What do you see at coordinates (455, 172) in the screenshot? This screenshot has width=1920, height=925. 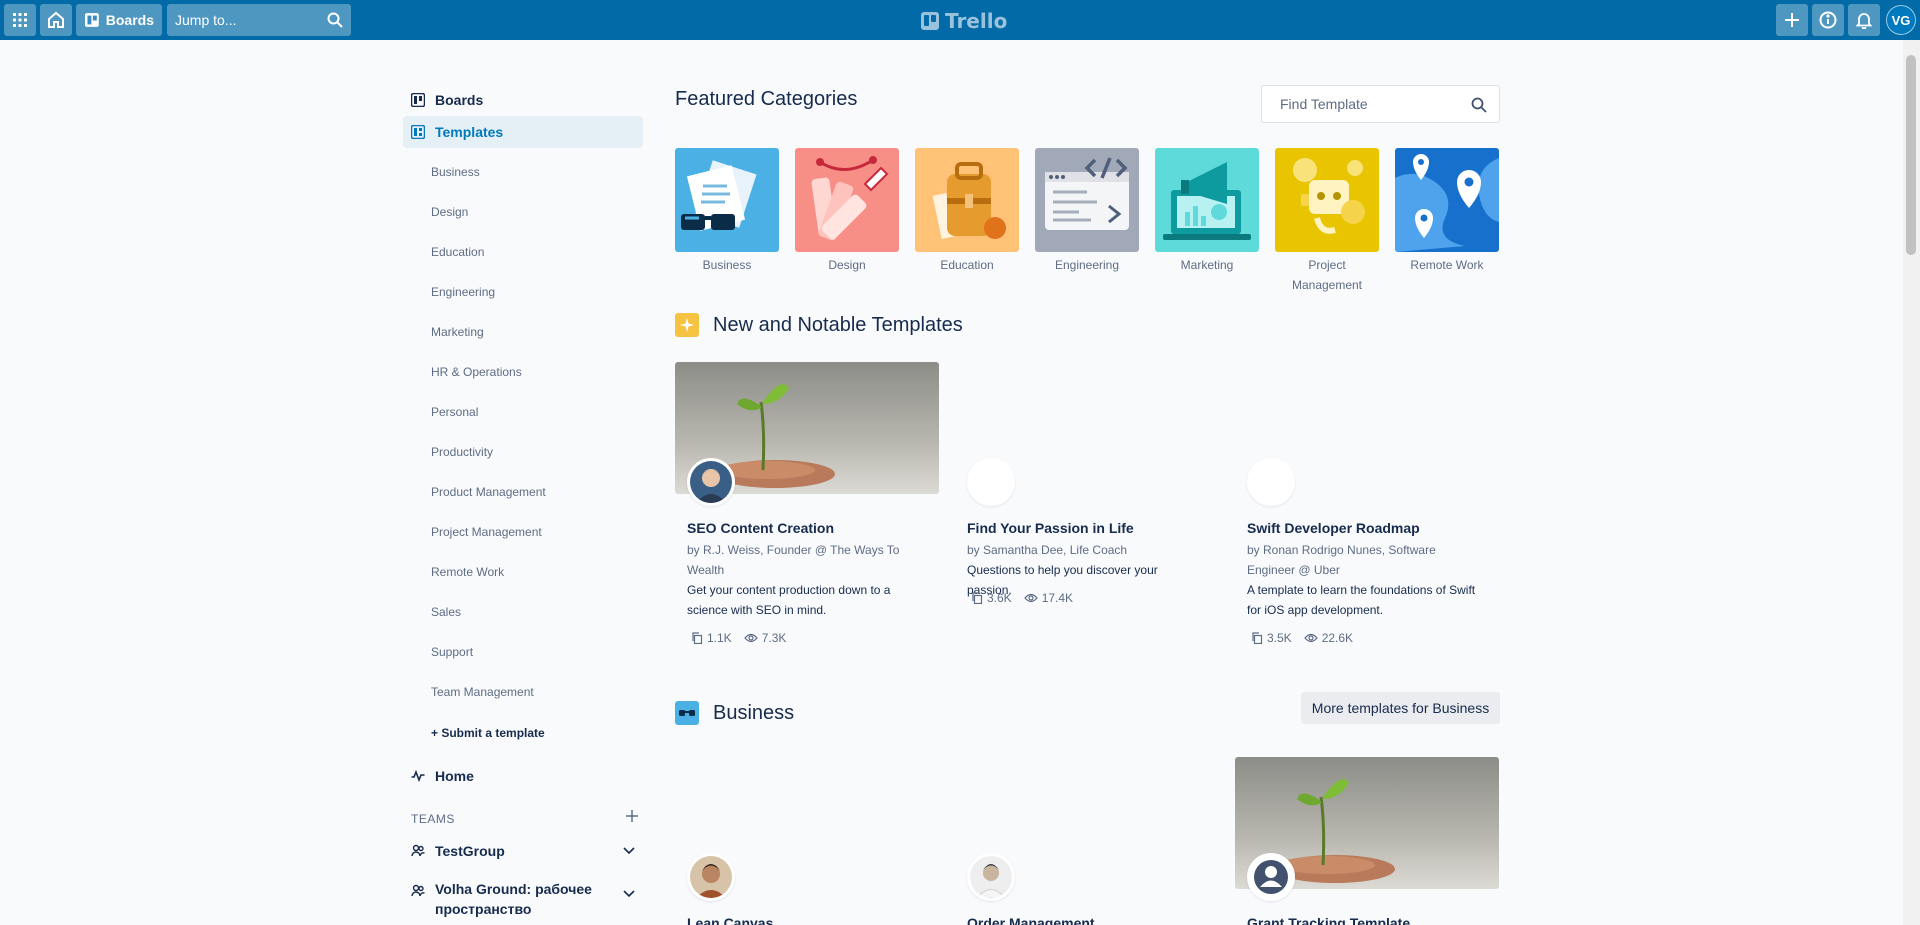 I see `sidebar-category-business: Business` at bounding box center [455, 172].